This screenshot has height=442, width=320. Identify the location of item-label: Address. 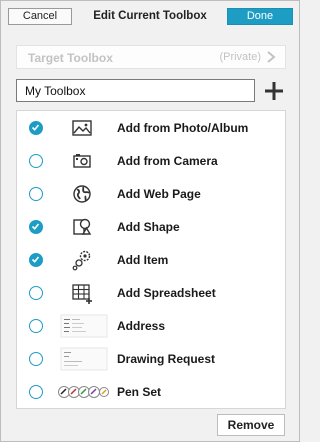
(141, 326).